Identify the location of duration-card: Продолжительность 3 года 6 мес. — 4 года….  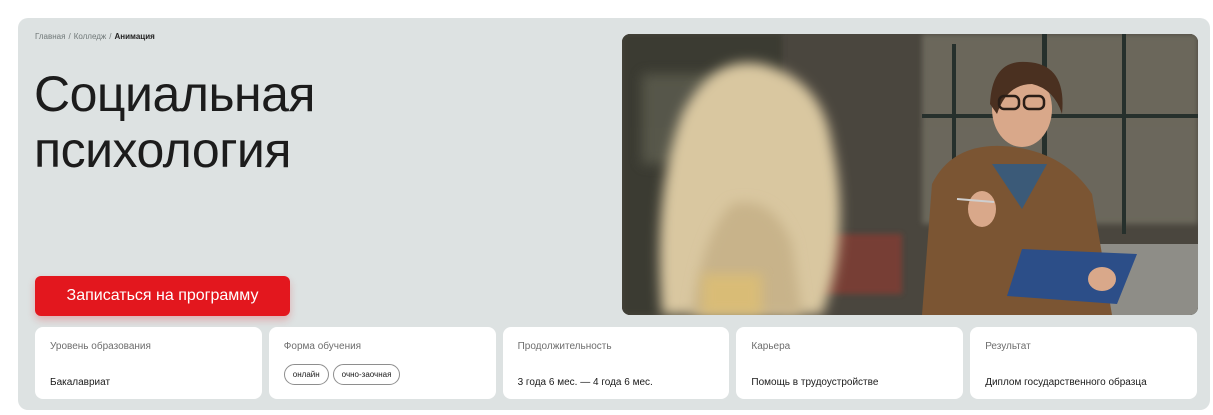
(616, 363).